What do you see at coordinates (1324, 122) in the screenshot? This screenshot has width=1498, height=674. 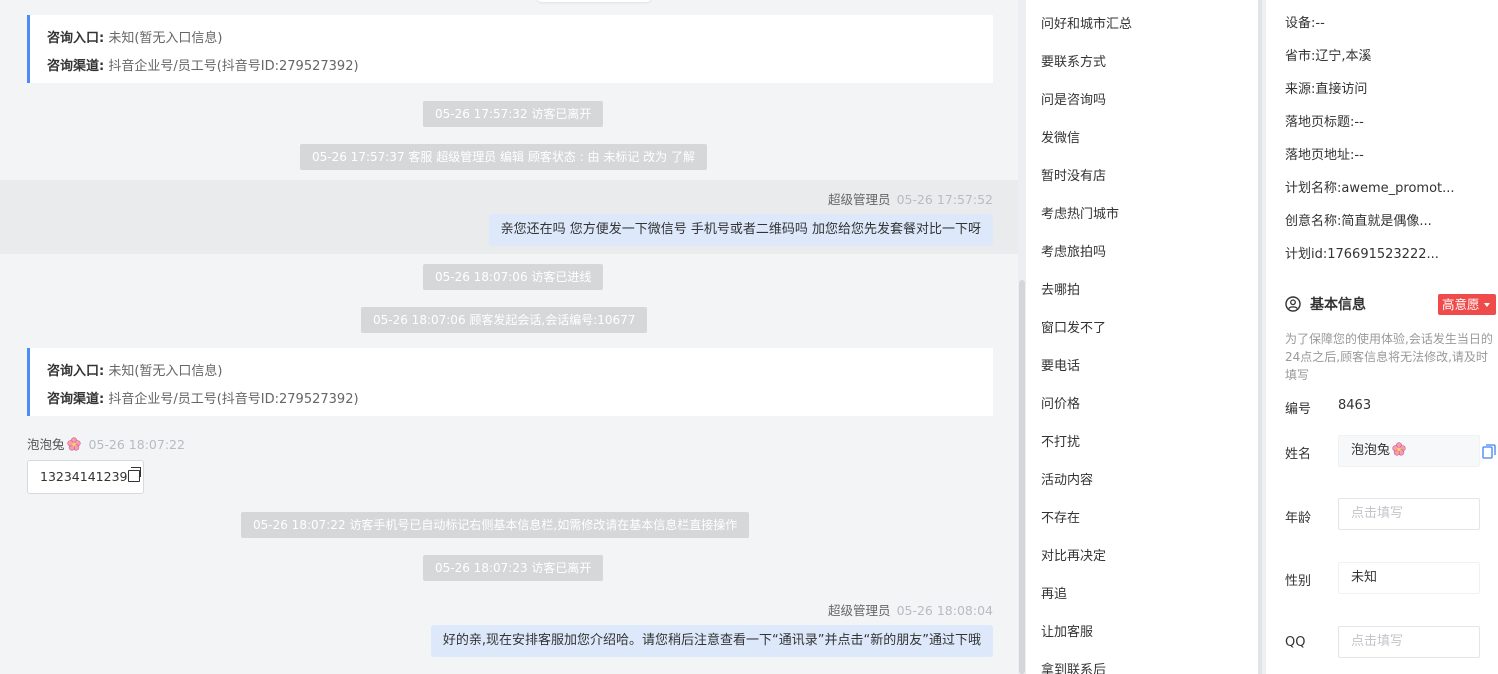 I see `info-landing-title: 落地页标题:--` at bounding box center [1324, 122].